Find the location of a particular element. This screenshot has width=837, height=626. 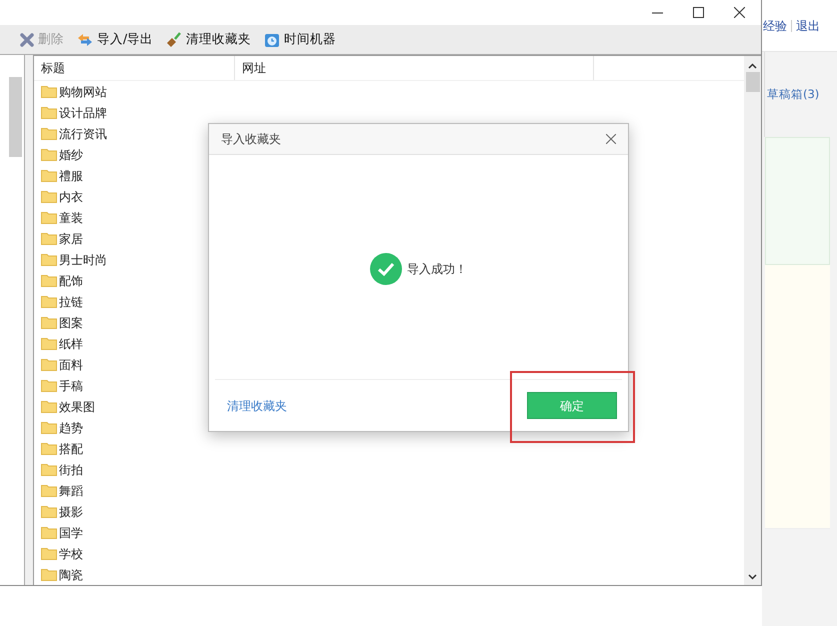

folder-name: 设计品牌 is located at coordinates (83, 113).